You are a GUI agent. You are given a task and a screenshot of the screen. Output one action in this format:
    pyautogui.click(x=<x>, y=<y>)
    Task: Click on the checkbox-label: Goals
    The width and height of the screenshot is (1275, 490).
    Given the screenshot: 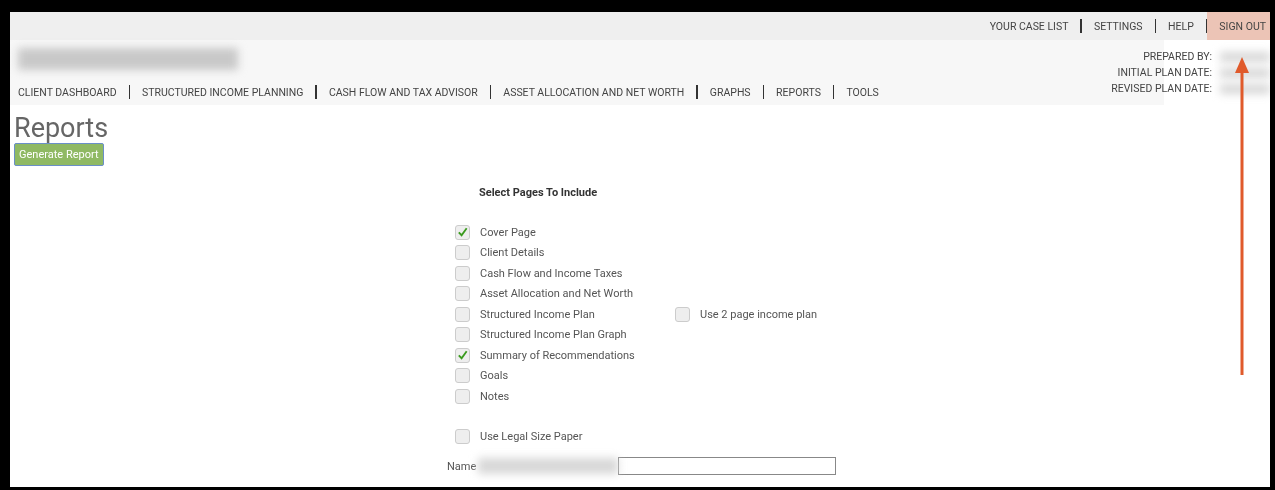 What is the action you would take?
    pyautogui.click(x=494, y=376)
    